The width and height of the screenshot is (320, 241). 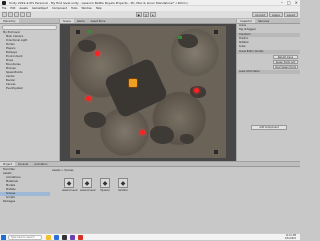 I want to click on unity-logo-icon, so click(x=4, y=3).